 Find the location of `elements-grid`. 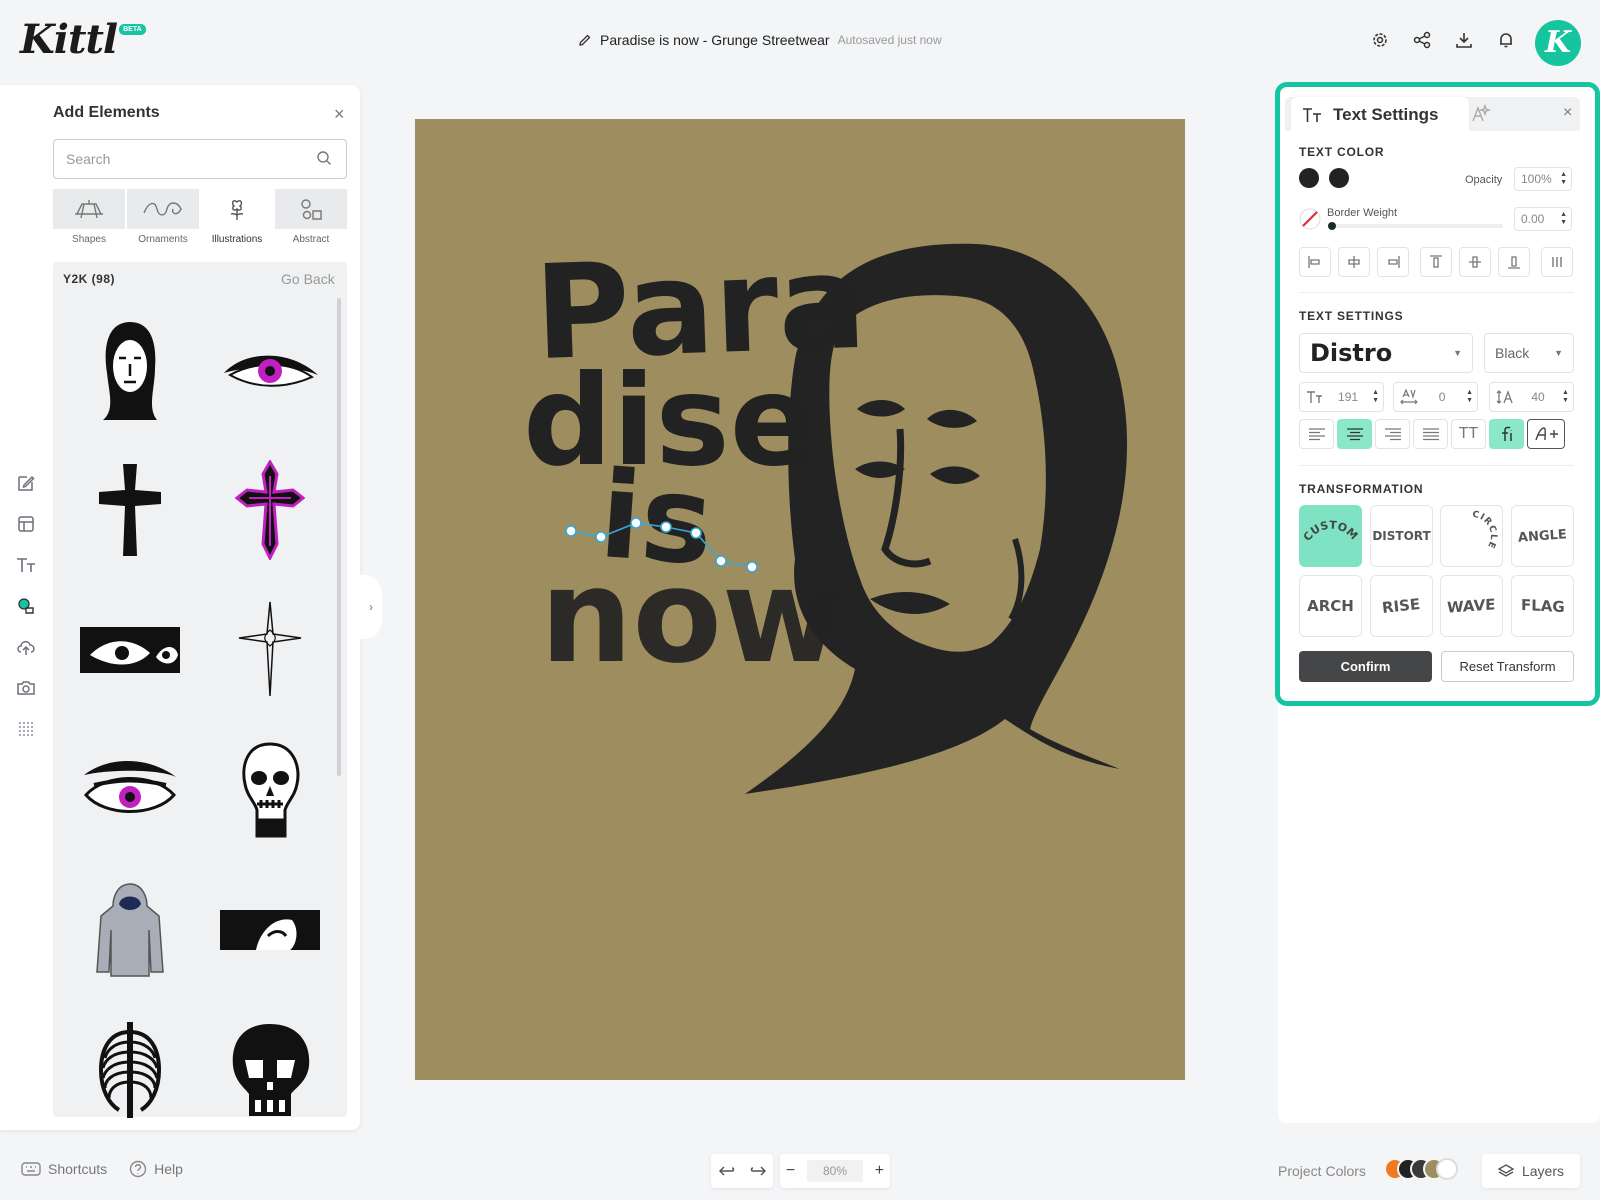

elements-grid is located at coordinates (197, 720).